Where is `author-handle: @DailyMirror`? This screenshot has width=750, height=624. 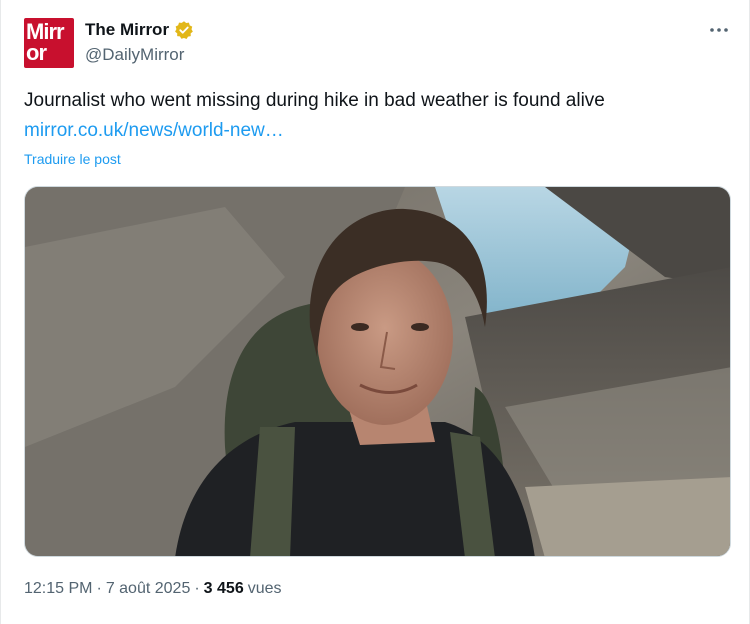
author-handle: @DailyMirror is located at coordinates (134, 55).